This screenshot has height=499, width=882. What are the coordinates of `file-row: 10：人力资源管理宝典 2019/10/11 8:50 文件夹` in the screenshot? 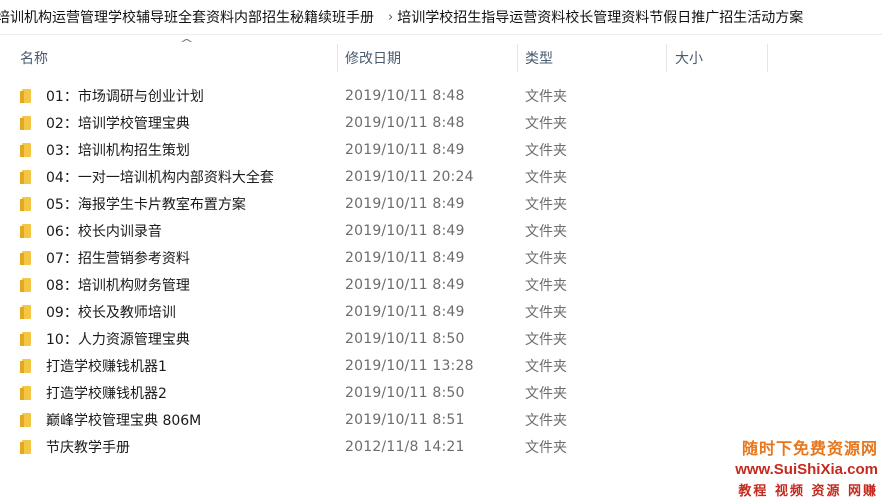 It's located at (441, 338).